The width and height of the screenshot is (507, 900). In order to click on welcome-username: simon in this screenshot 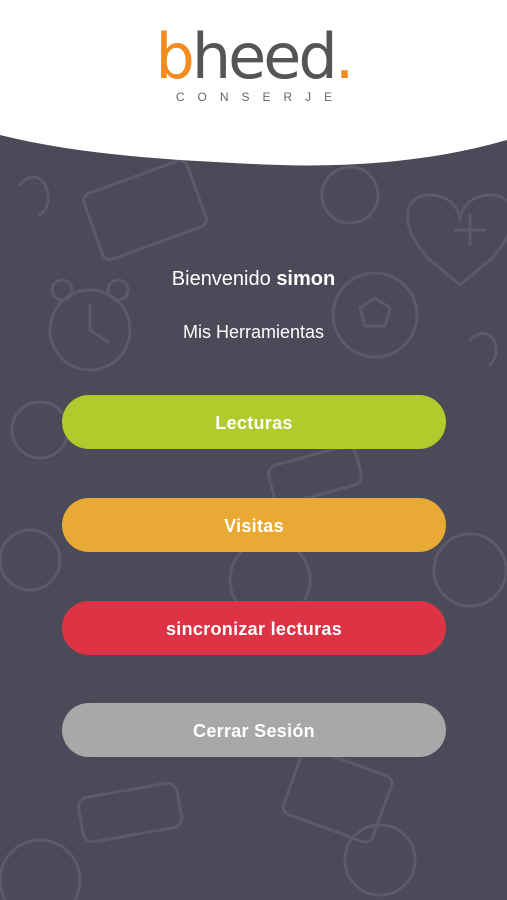, I will do `click(306, 279)`.